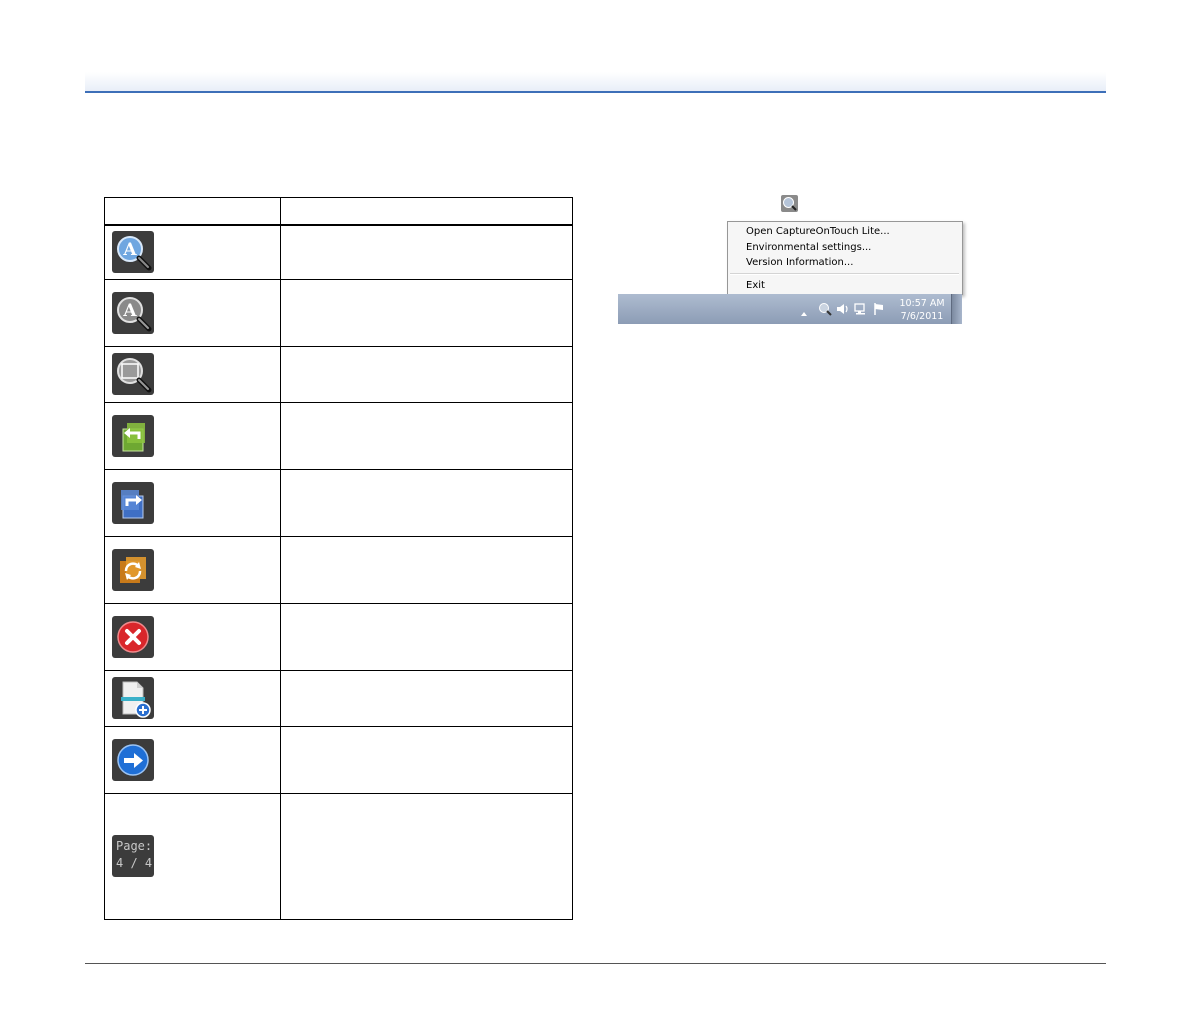  Describe the element at coordinates (804, 310) in the screenshot. I see `show-hidden-icons-icon` at that location.